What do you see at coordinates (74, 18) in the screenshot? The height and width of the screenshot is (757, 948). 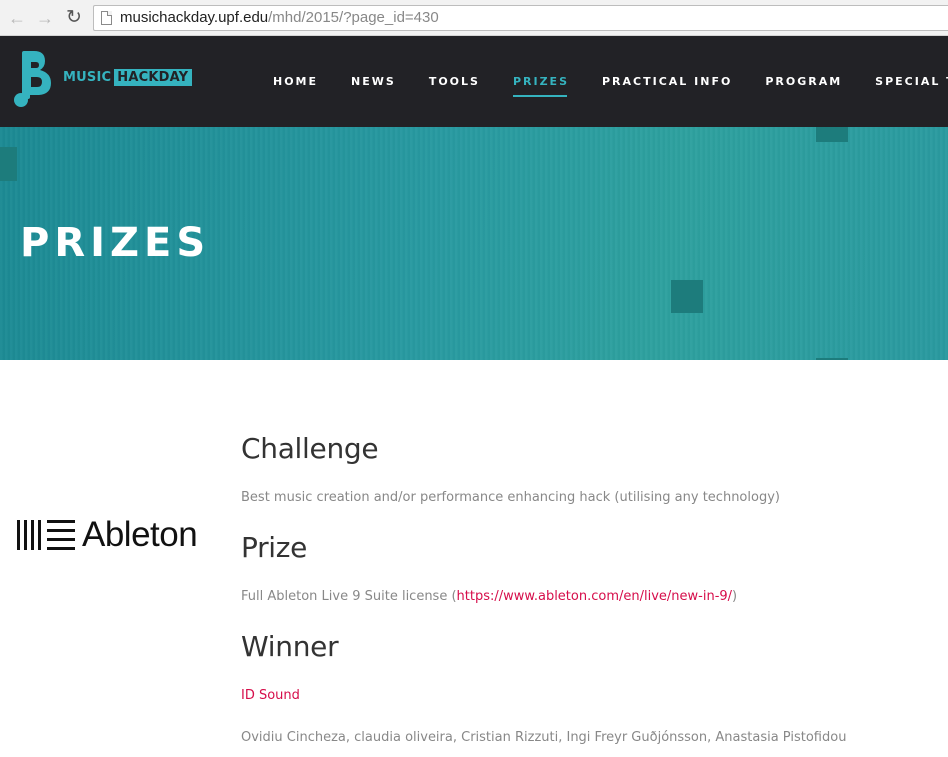 I see `reload-icon: ↻` at bounding box center [74, 18].